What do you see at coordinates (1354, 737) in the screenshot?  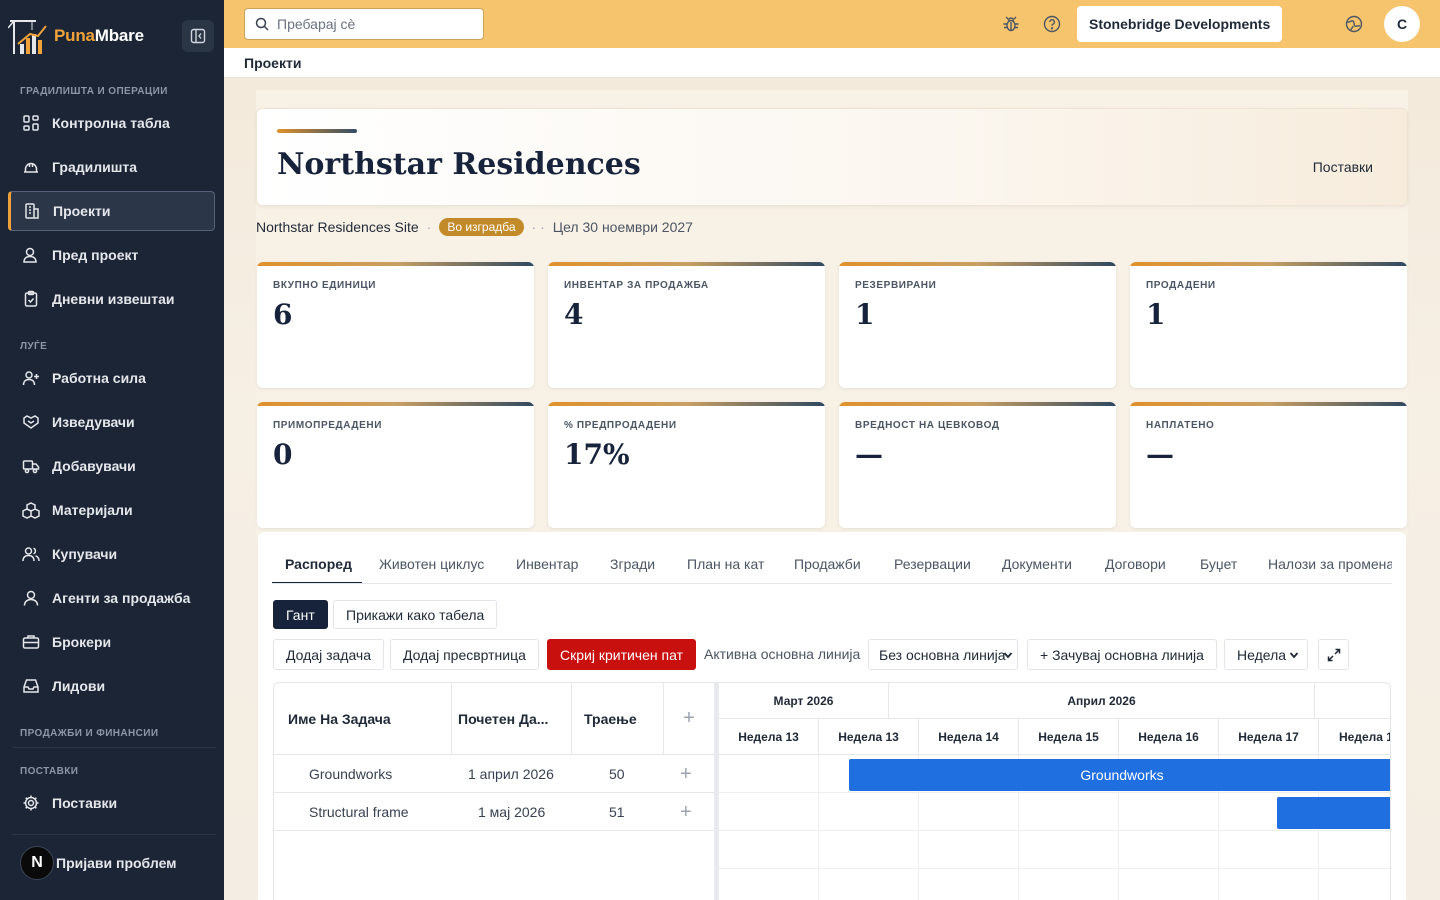 I see `week-header: Недела 18` at bounding box center [1354, 737].